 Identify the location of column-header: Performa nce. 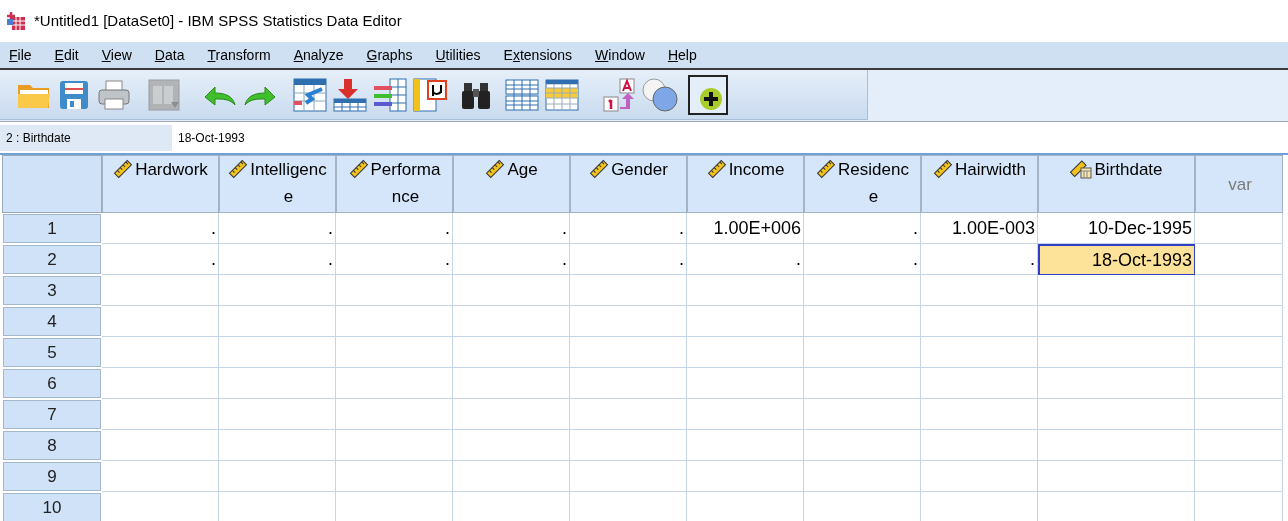
(394, 184).